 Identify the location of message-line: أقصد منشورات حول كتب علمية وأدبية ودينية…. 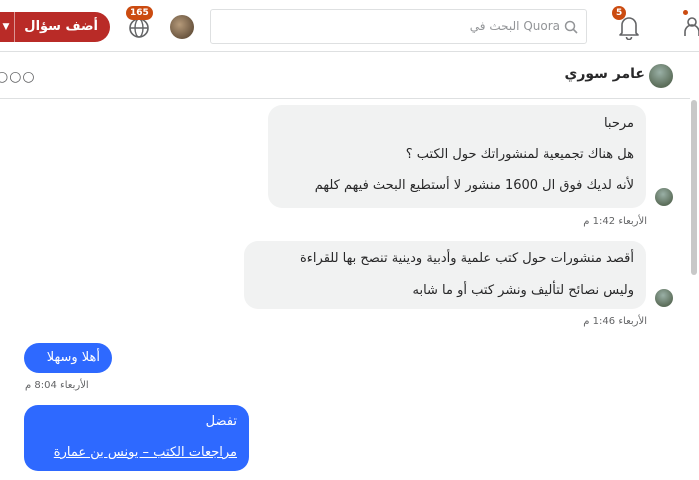
(466, 258).